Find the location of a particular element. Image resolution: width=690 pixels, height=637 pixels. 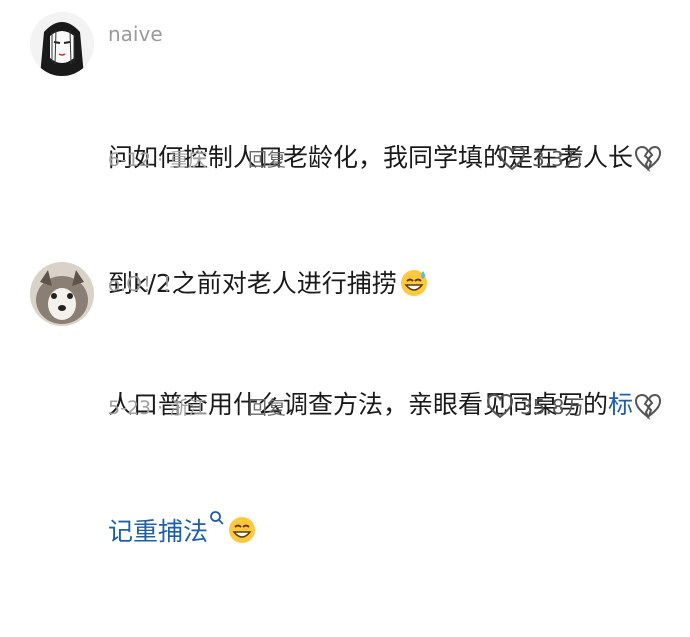

sweat-smile-emoji-icon is located at coordinates (413, 283).